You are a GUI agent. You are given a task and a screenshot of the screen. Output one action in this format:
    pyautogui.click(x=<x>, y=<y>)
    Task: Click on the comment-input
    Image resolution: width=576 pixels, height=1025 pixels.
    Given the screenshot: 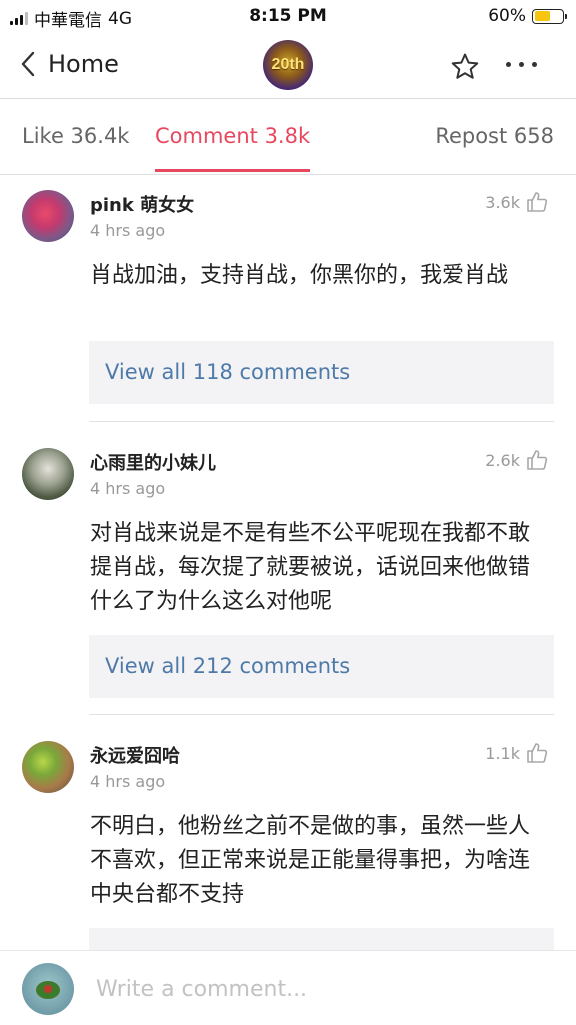 What is the action you would take?
    pyautogui.click(x=321, y=989)
    